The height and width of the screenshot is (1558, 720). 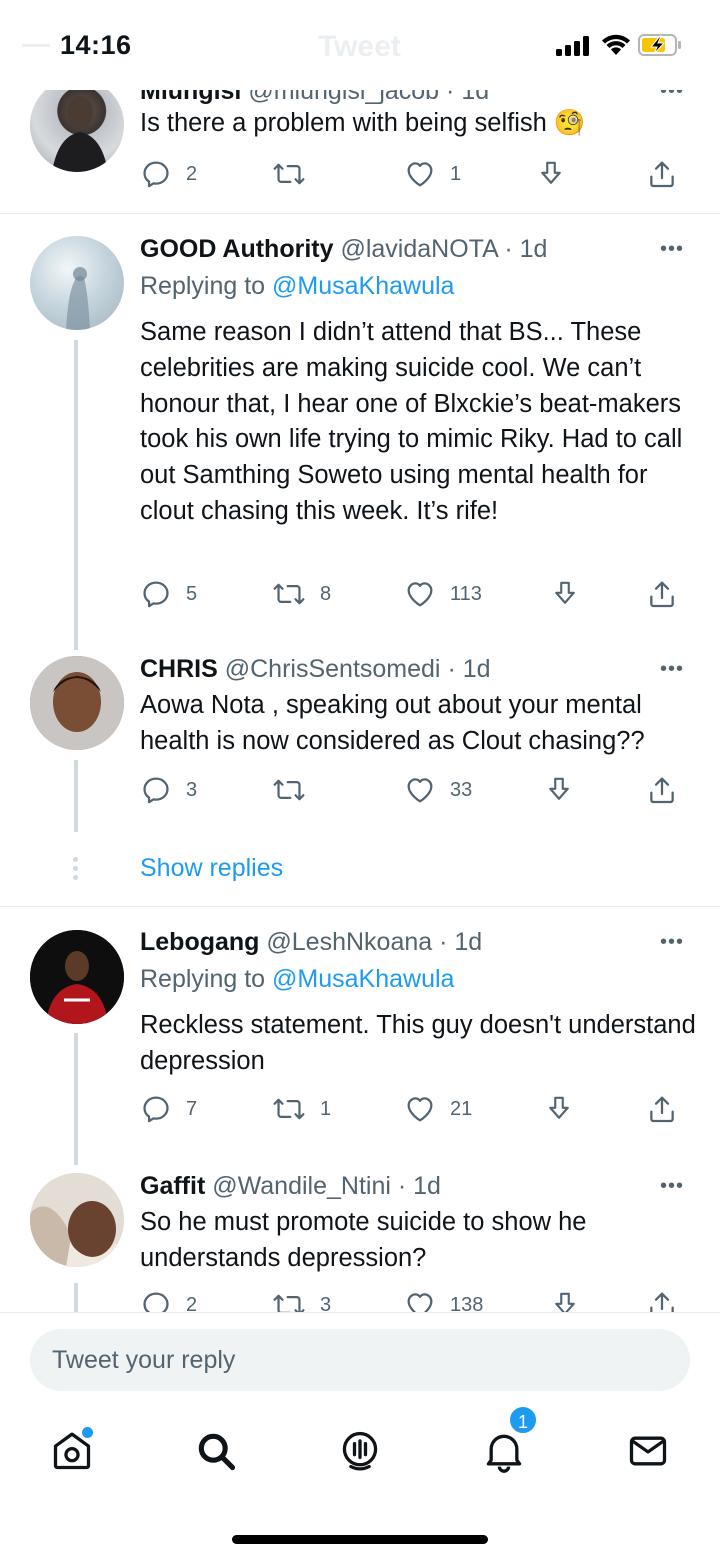 What do you see at coordinates (87, 1432) in the screenshot?
I see `home-new-dot` at bounding box center [87, 1432].